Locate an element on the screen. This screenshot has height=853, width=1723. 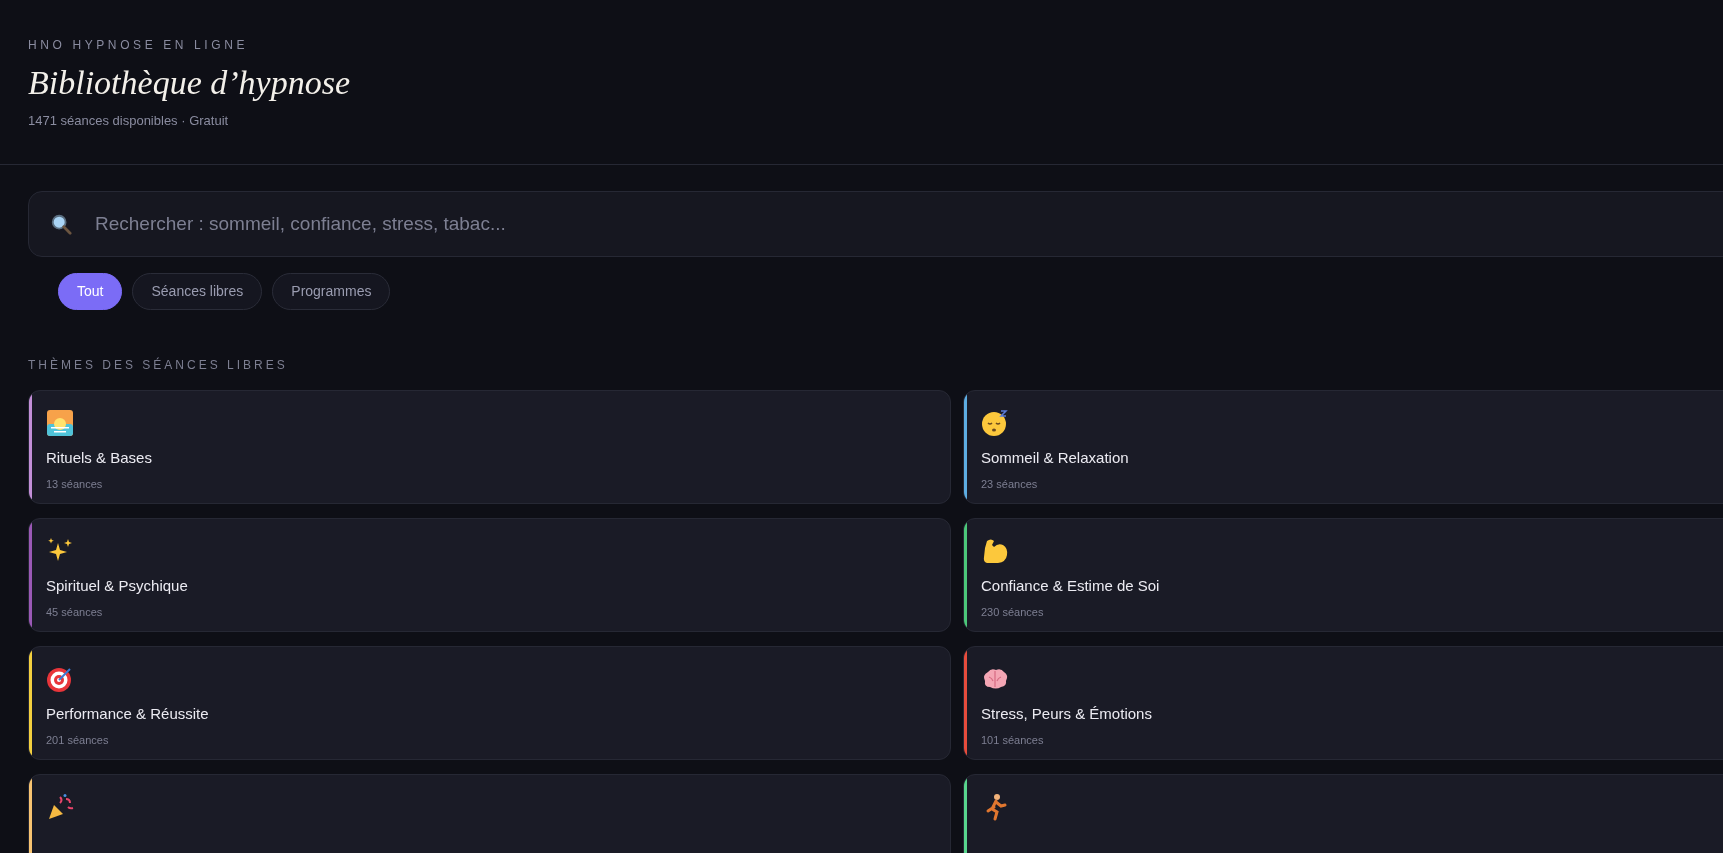
session-count: 230 séances is located at coordinates (1012, 612).